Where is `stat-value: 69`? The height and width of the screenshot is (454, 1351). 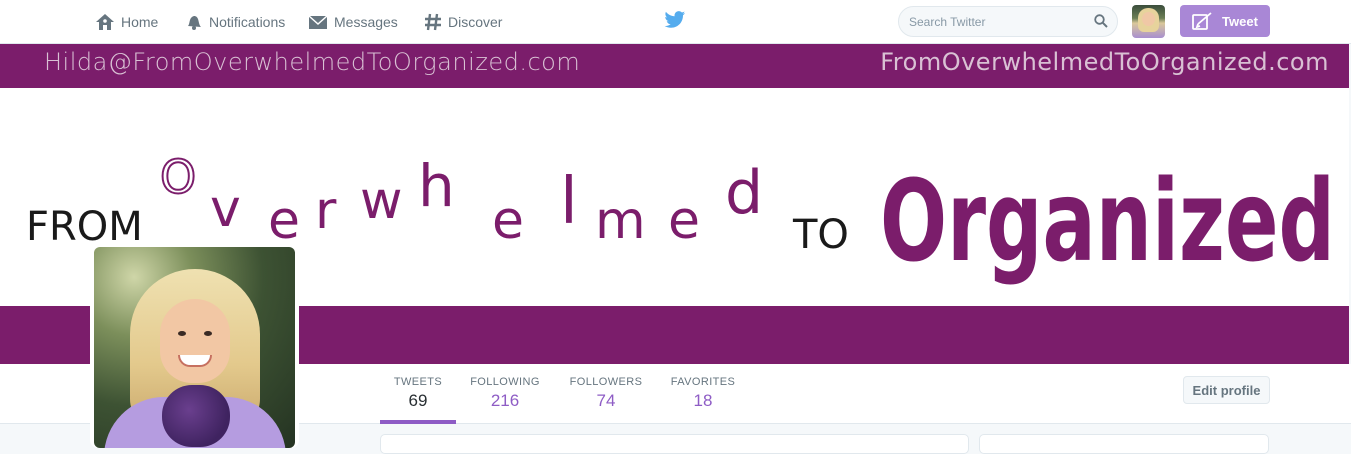 stat-value: 69 is located at coordinates (418, 400).